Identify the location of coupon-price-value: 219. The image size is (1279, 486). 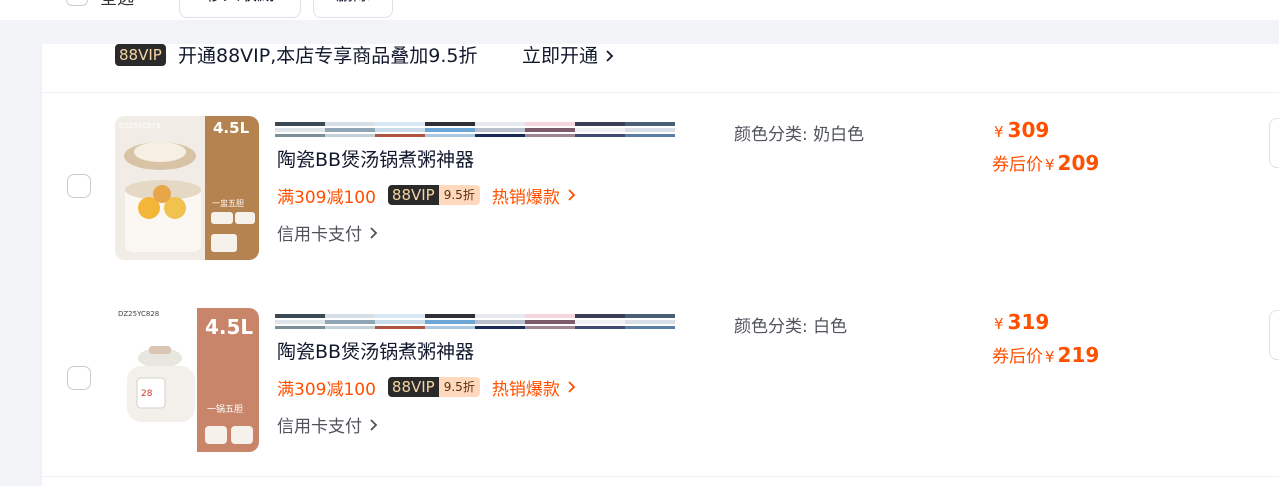
(1078, 355).